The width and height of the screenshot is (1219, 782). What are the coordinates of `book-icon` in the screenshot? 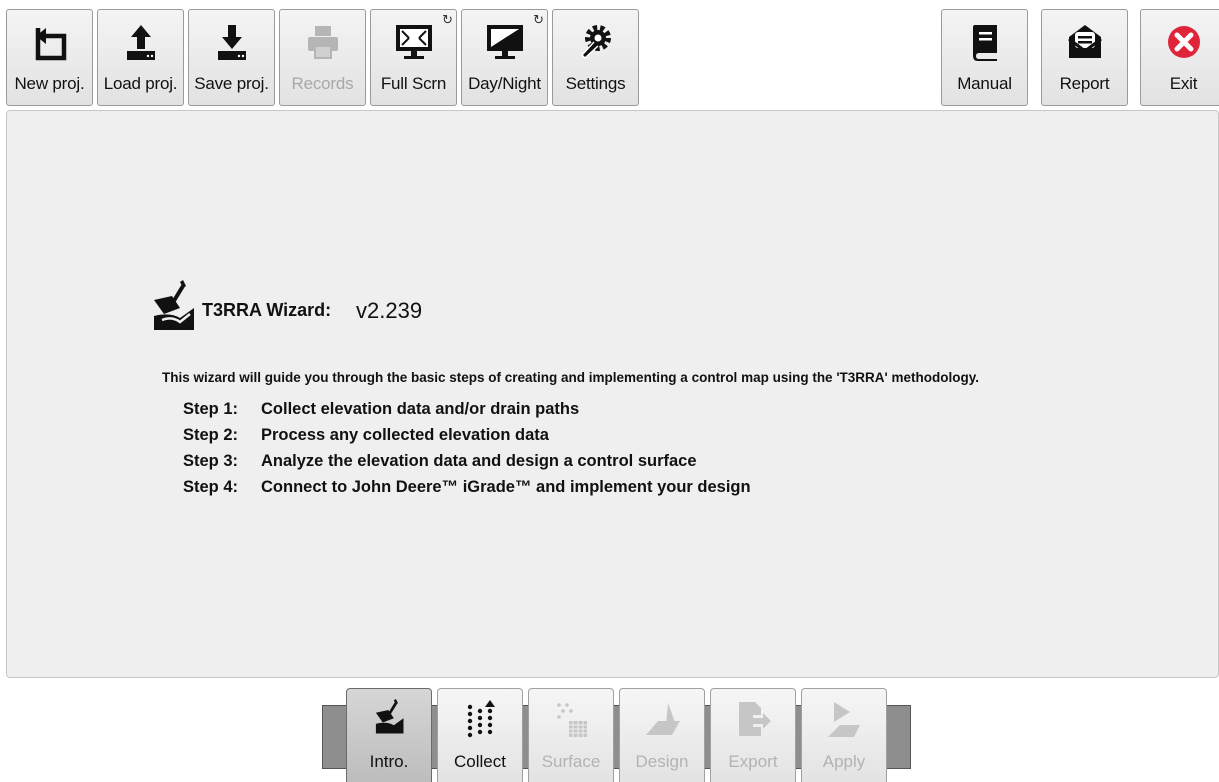 It's located at (984, 42).